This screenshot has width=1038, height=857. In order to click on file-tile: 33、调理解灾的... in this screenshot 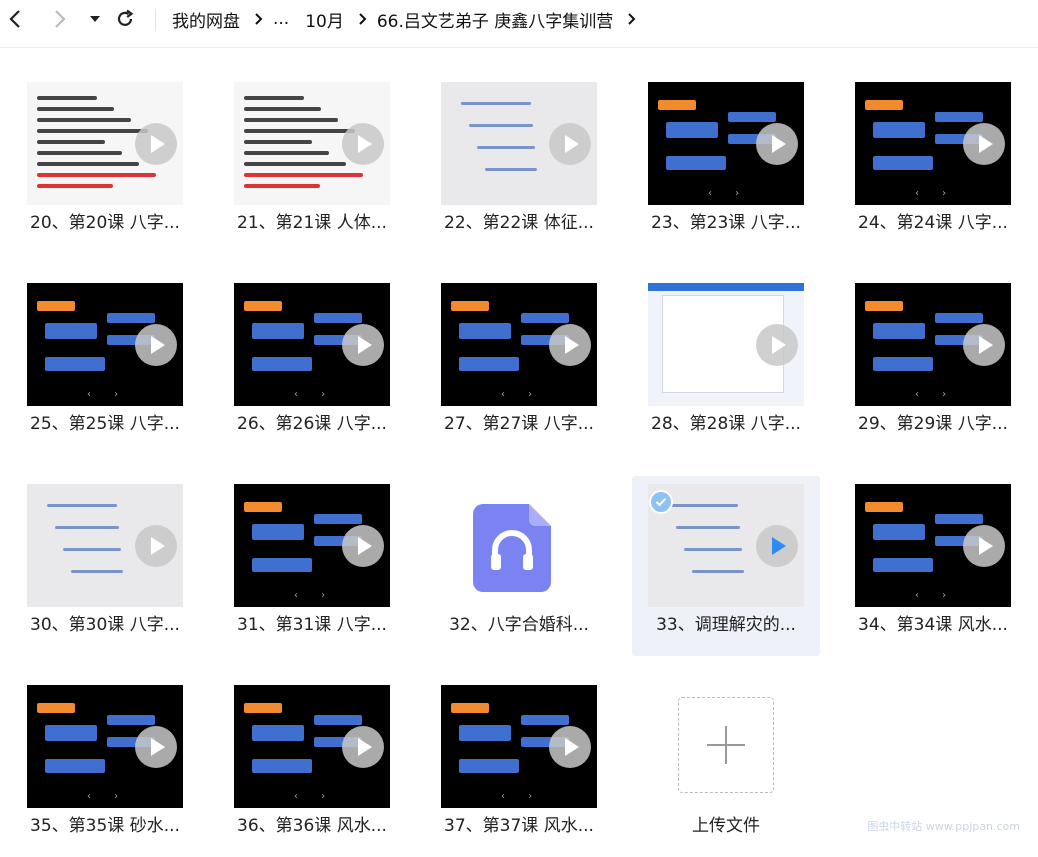, I will do `click(726, 566)`.